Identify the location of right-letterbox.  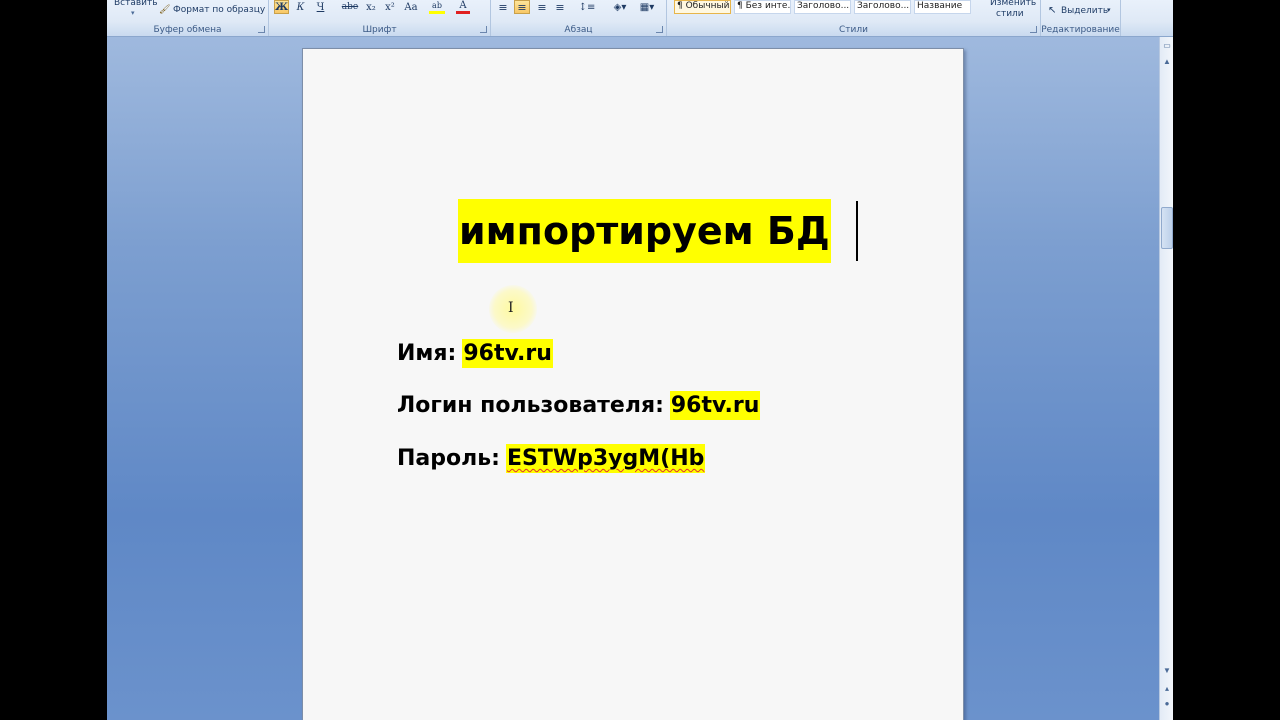
(1226, 360).